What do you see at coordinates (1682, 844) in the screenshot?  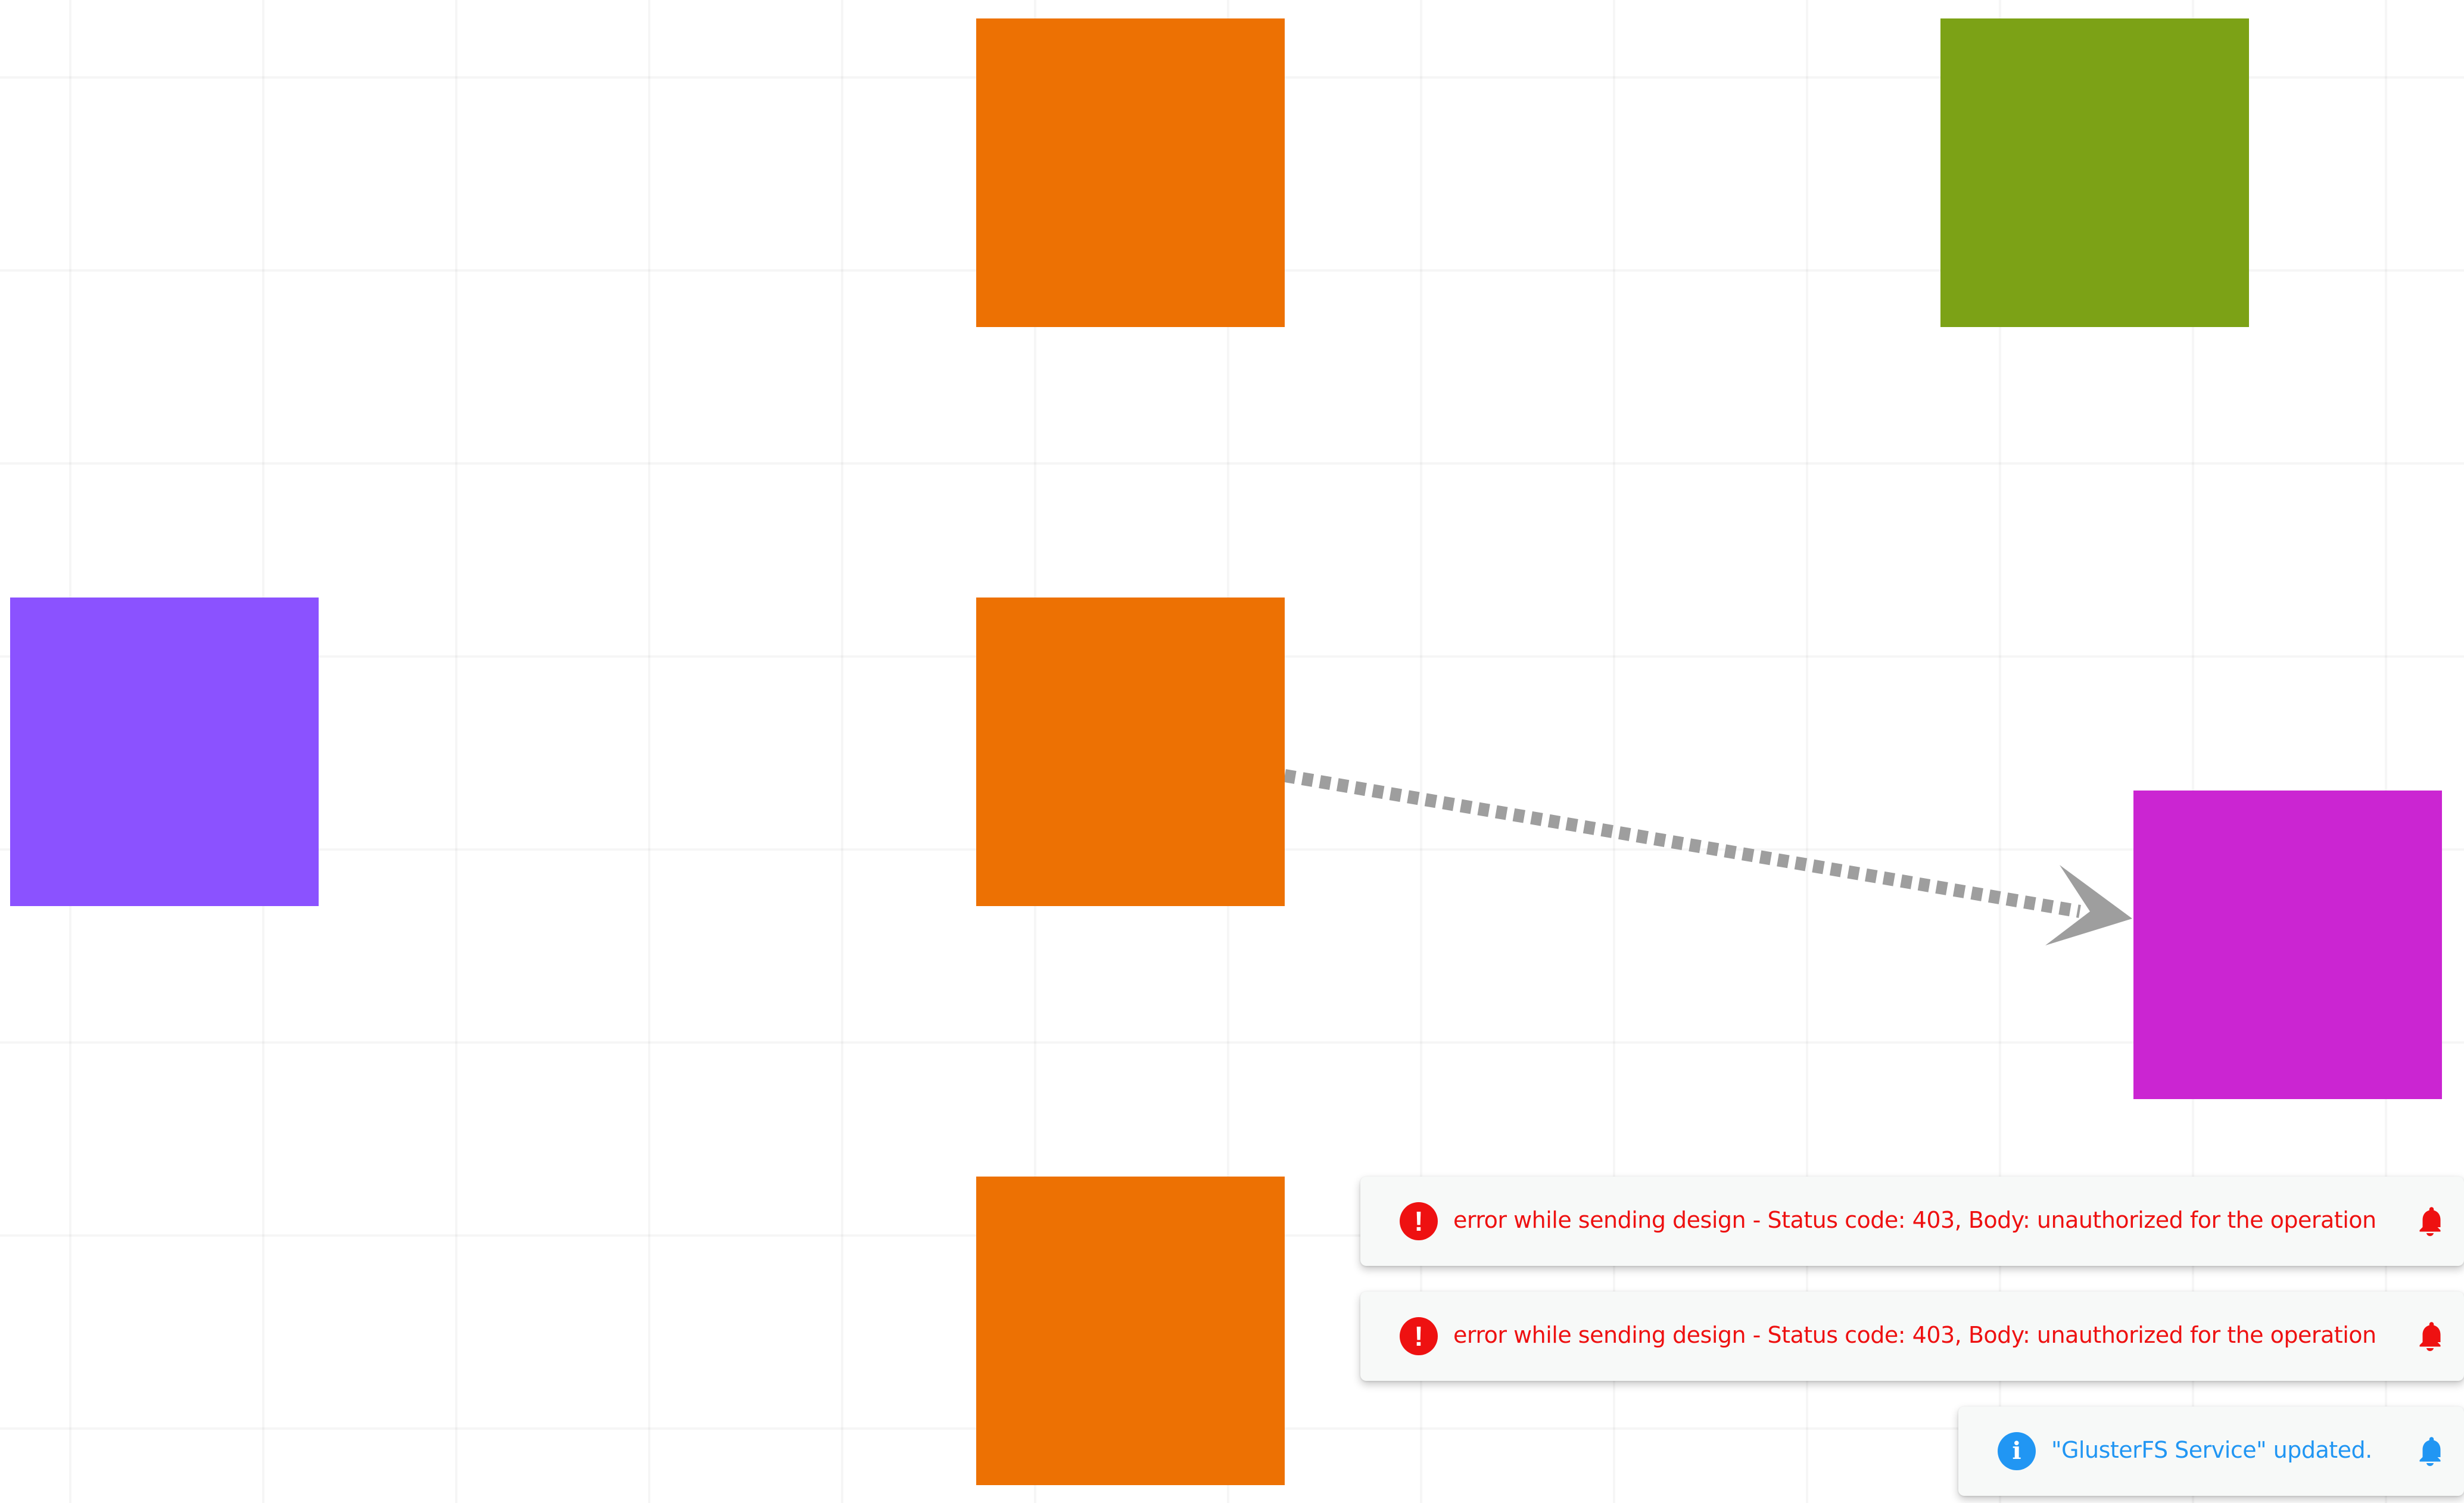 I see `edge-dashed-line` at bounding box center [1682, 844].